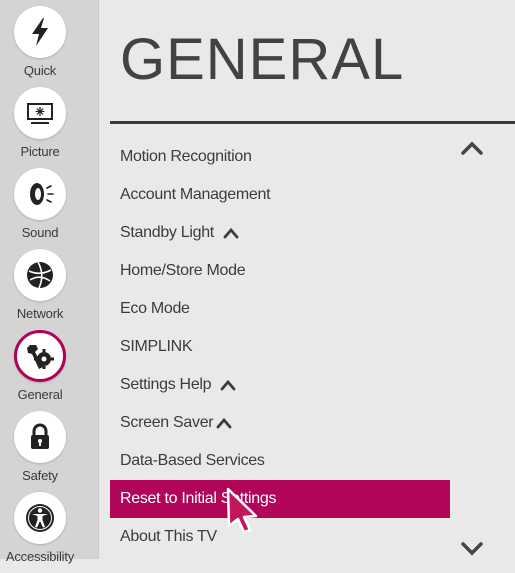  Describe the element at coordinates (242, 510) in the screenshot. I see `magic-remote-pointer-icon` at that location.